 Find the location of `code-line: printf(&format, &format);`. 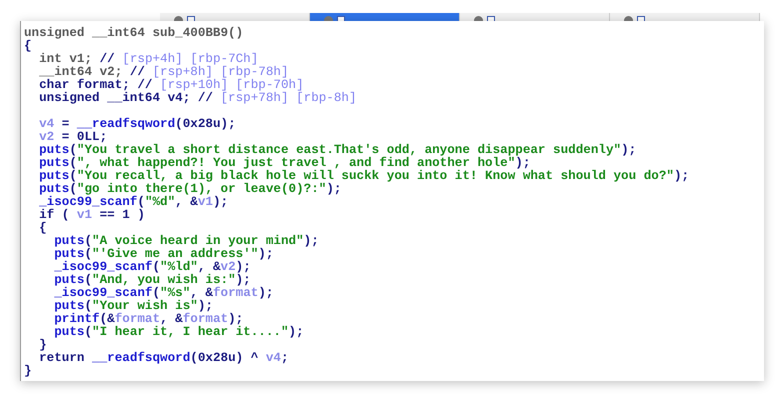

code-line: printf(&format, &format); is located at coordinates (148, 319).